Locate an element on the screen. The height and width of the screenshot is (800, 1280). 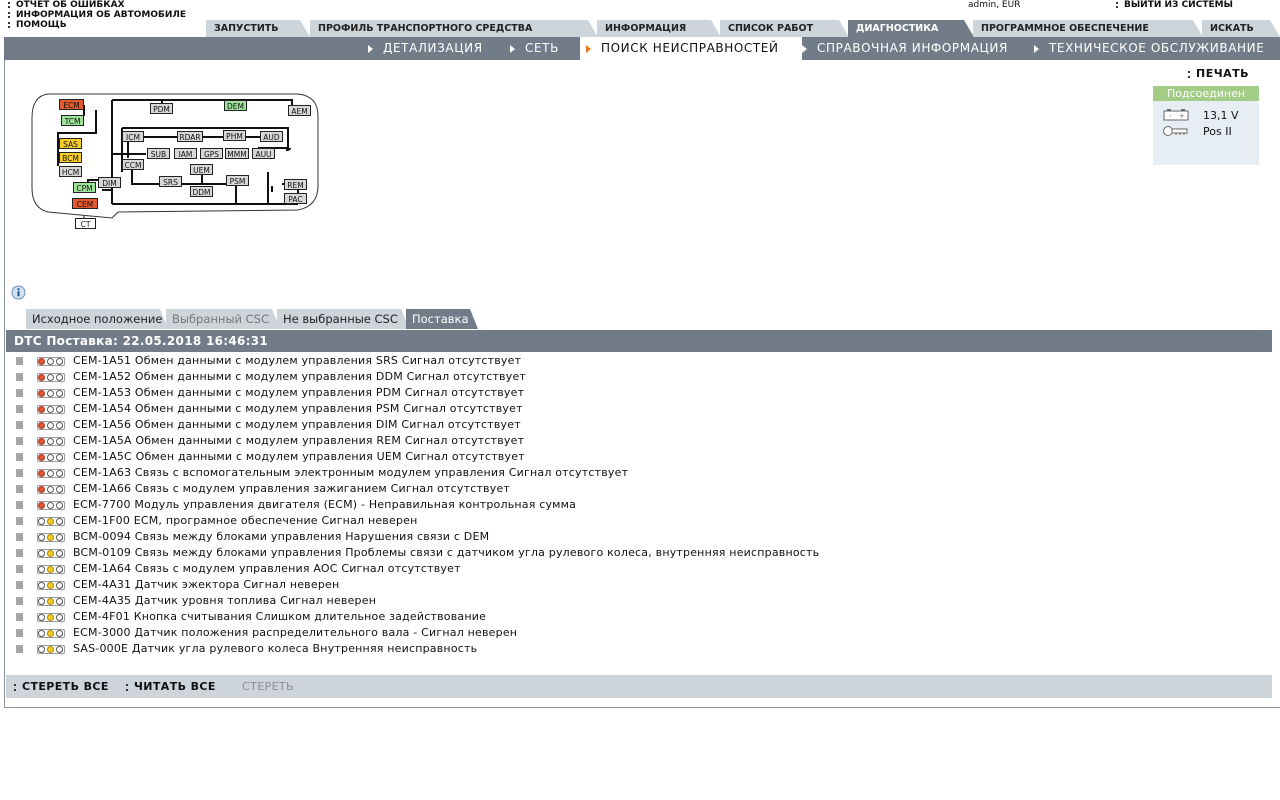
module-uem: UEM is located at coordinates (201, 169).